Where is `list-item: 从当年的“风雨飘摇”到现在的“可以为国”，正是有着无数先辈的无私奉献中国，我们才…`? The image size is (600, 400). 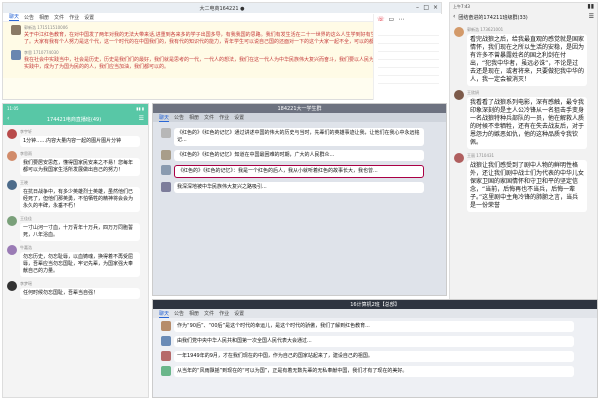
list-item: 从当年的“风雨飘摇”到现在的“可以为国”，正是有着无数先辈的无私奉献中国，我们才… is located at coordinates (375, 371).